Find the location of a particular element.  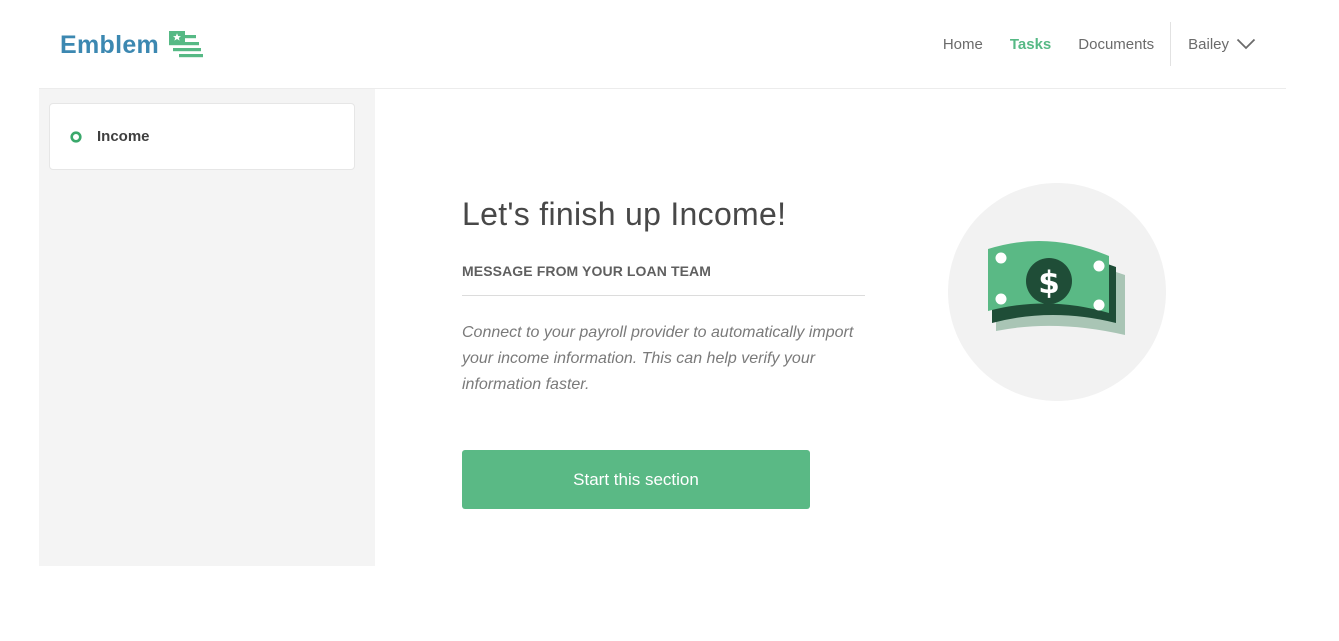

message-heading: MESSAGE FROM YOUR LOAN TEAM is located at coordinates (587, 271).